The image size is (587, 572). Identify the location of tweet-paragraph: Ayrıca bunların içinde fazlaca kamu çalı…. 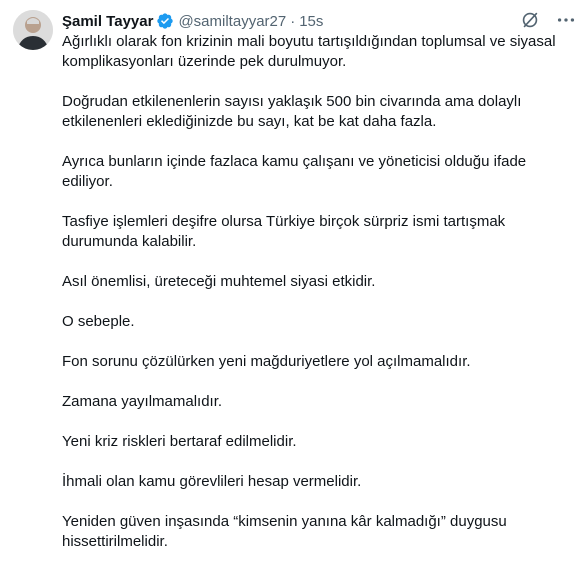
(296, 171).